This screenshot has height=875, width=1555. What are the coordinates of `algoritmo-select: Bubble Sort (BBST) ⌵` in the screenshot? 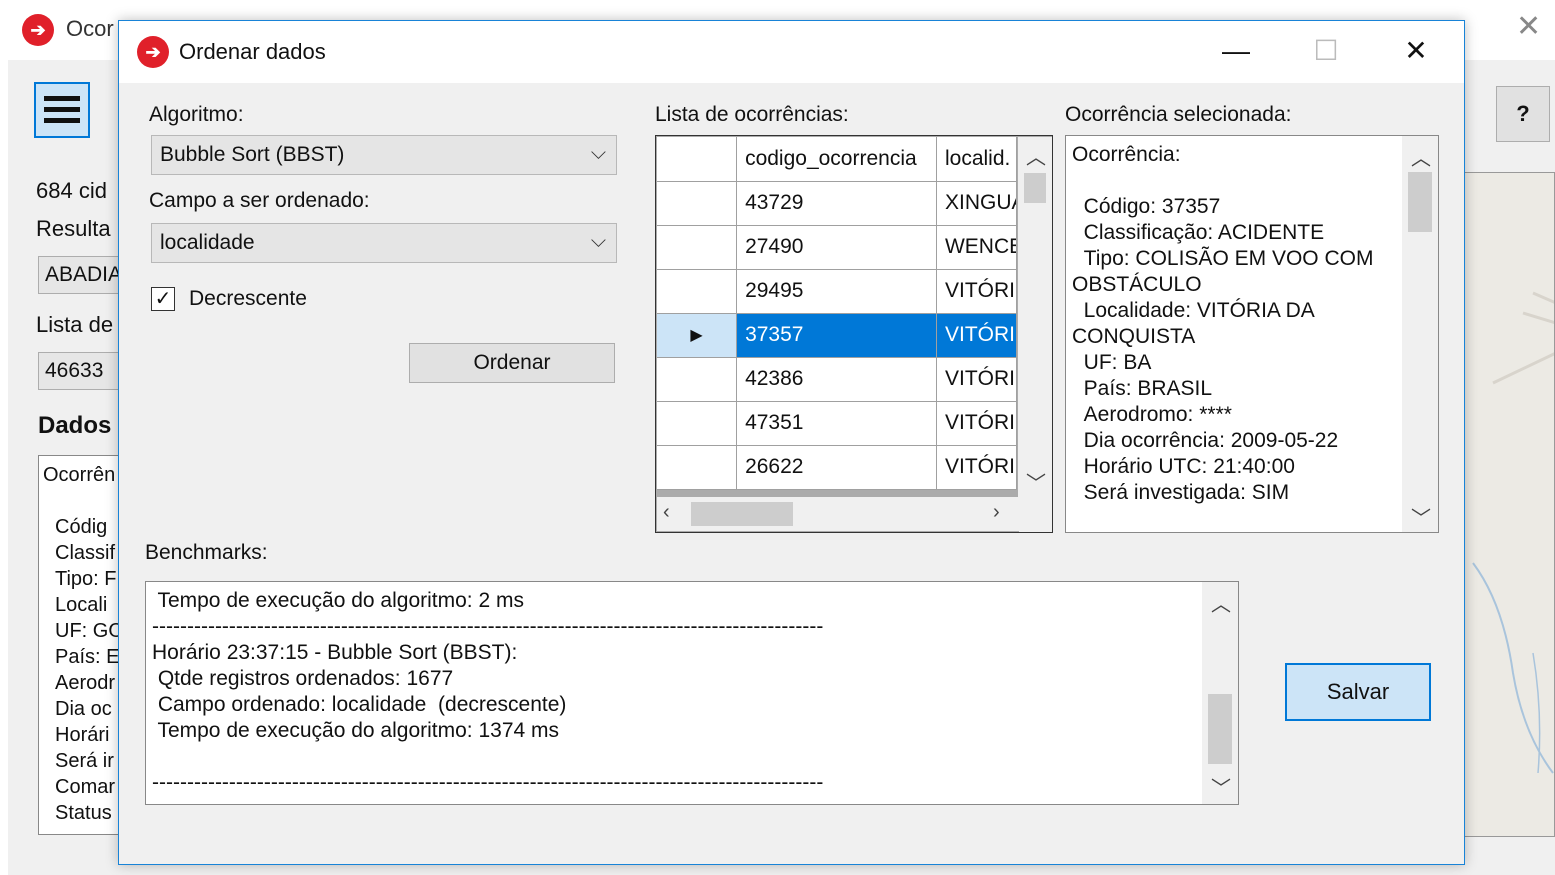 It's located at (384, 155).